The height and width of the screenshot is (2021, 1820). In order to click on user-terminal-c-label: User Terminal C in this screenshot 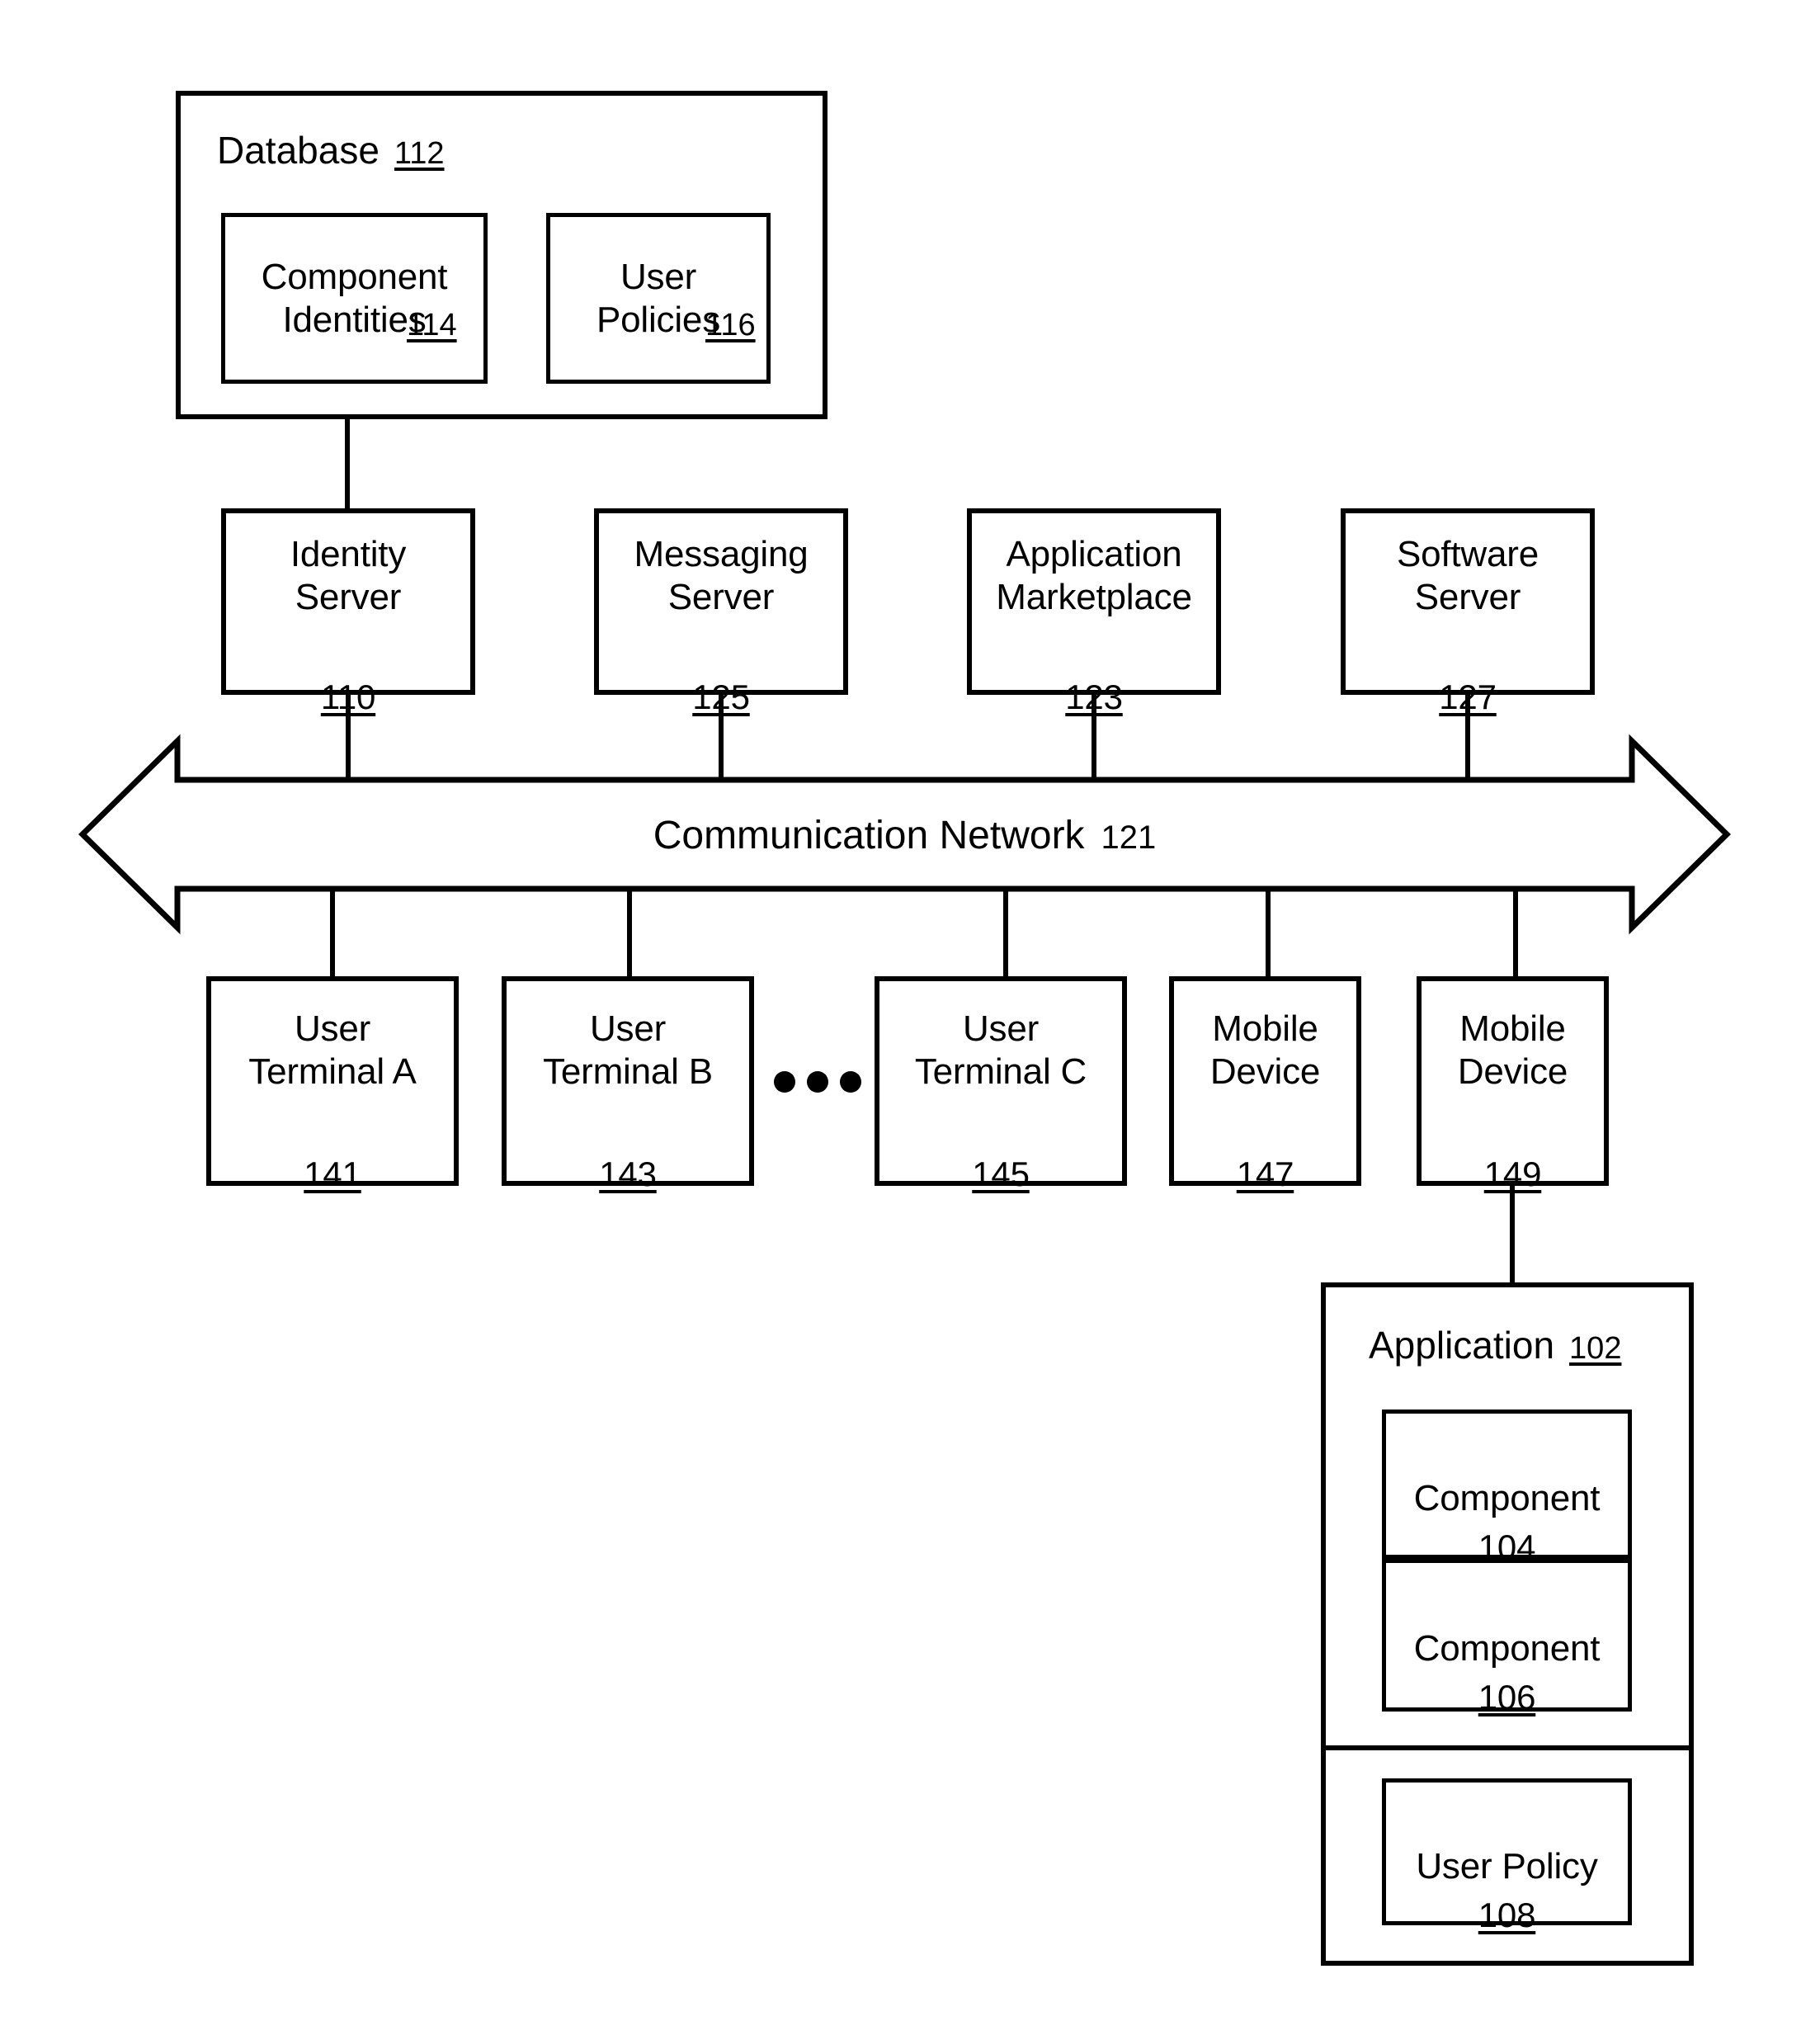, I will do `click(1000, 1050)`.